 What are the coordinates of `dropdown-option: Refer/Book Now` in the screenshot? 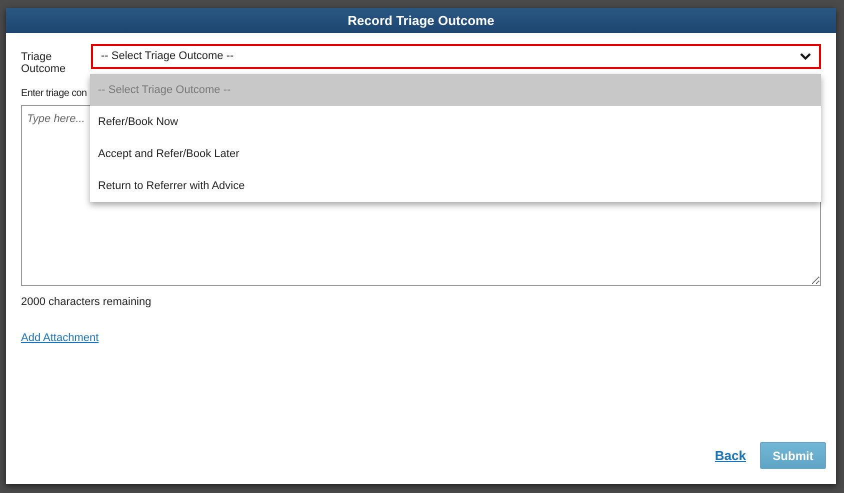 It's located at (455, 122).